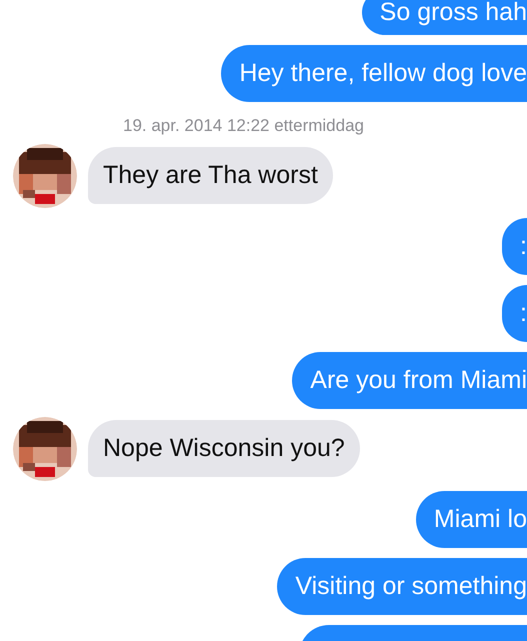 The height and width of the screenshot is (641, 527). Describe the element at coordinates (409, 380) in the screenshot. I see `sent-message: Are you from Miami` at that location.